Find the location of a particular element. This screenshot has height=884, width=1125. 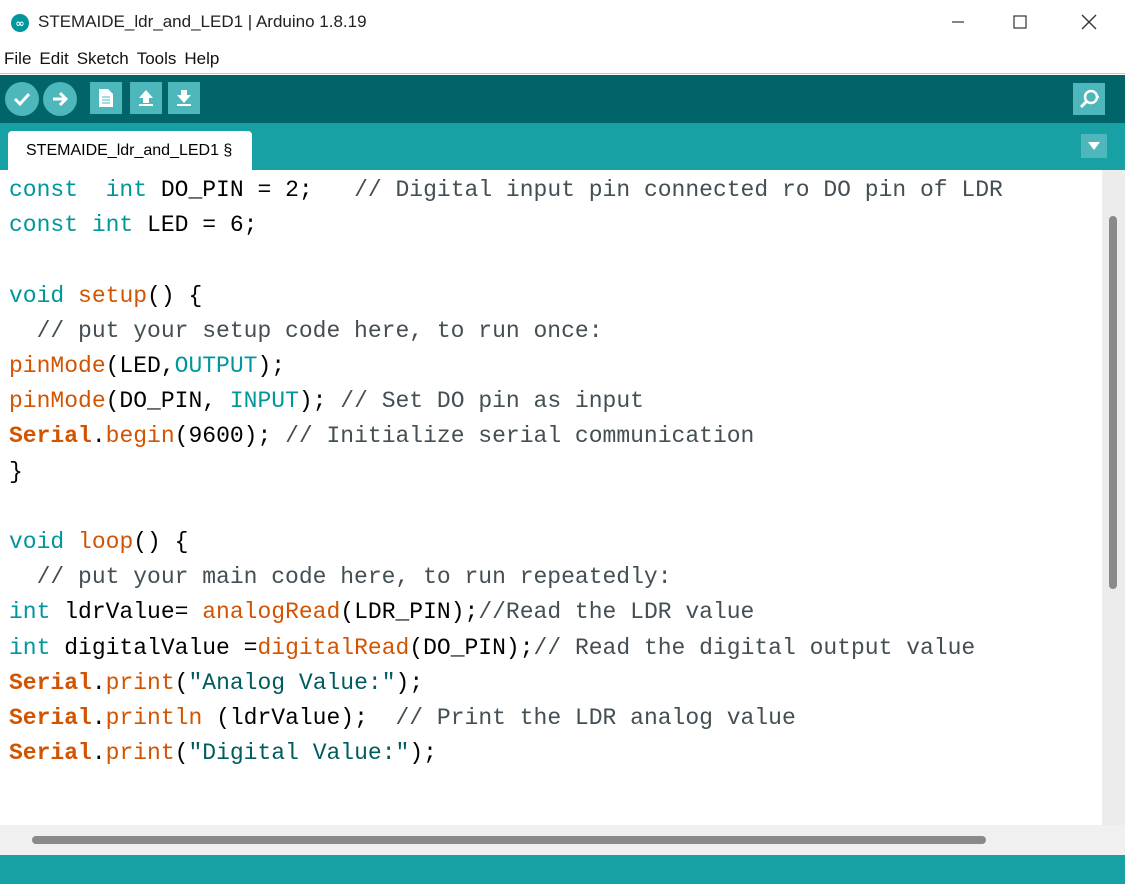

code-line: } is located at coordinates (16, 472).